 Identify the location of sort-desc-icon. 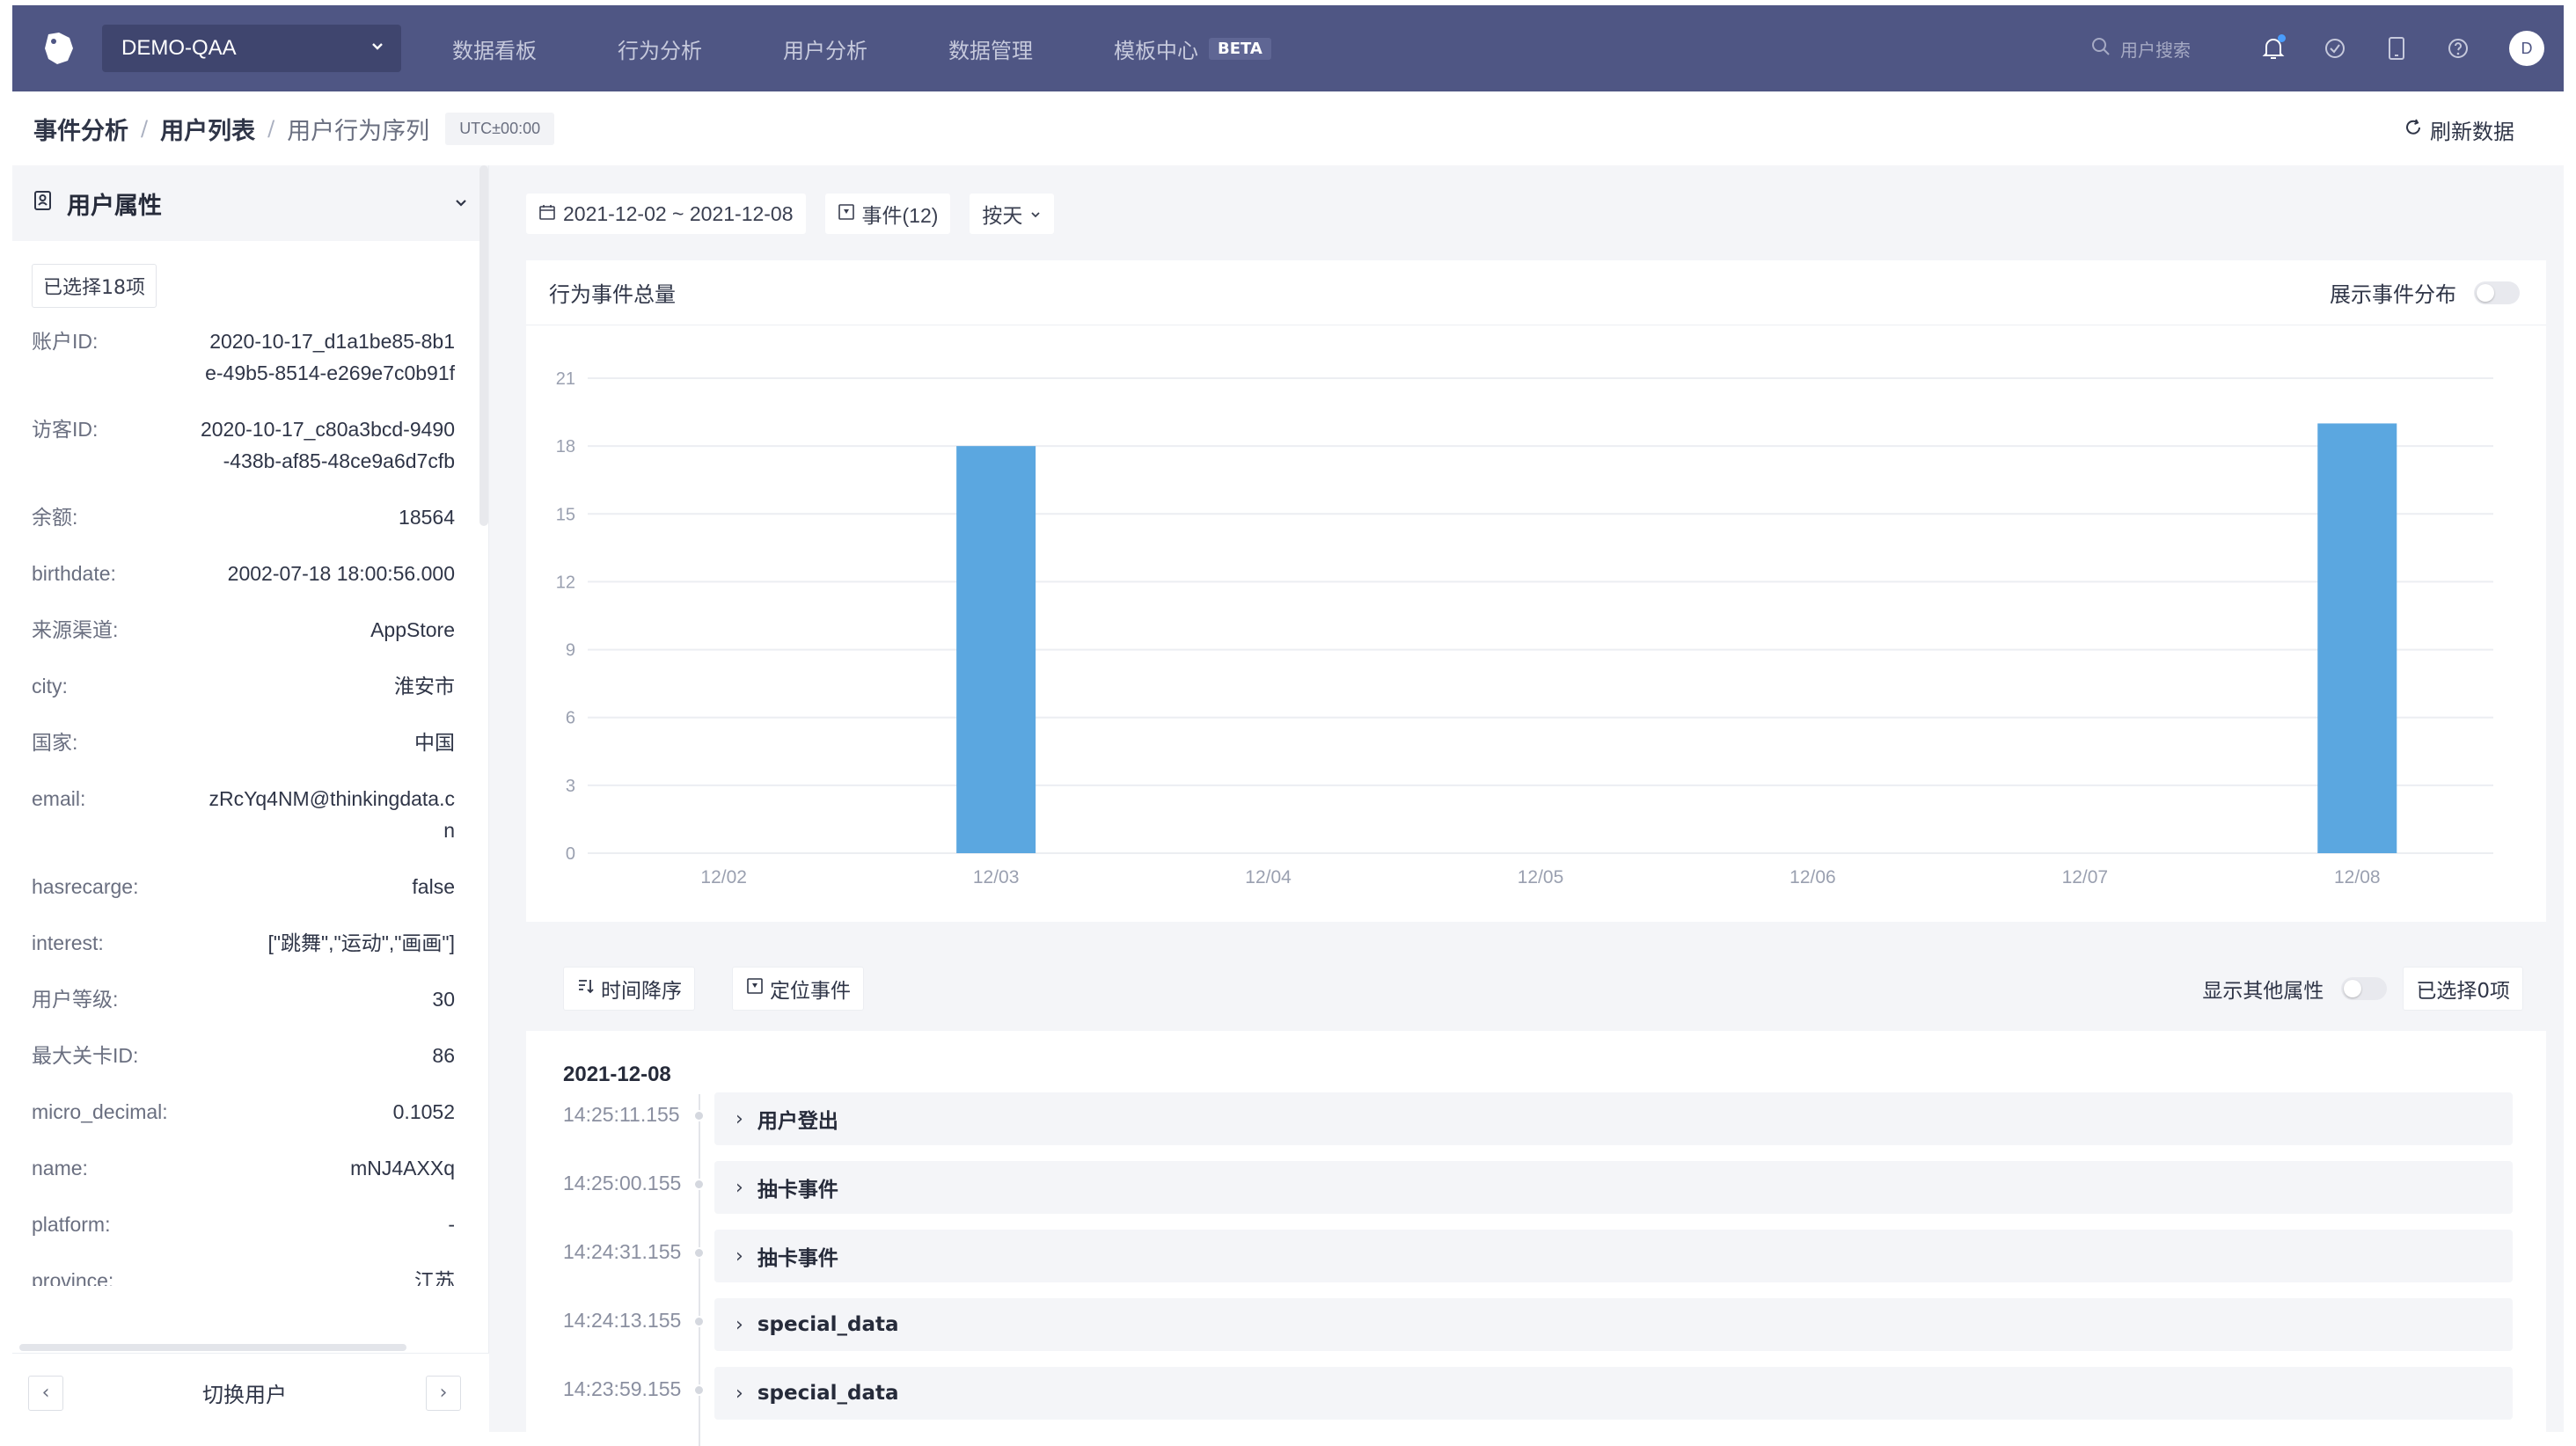
(586, 988).